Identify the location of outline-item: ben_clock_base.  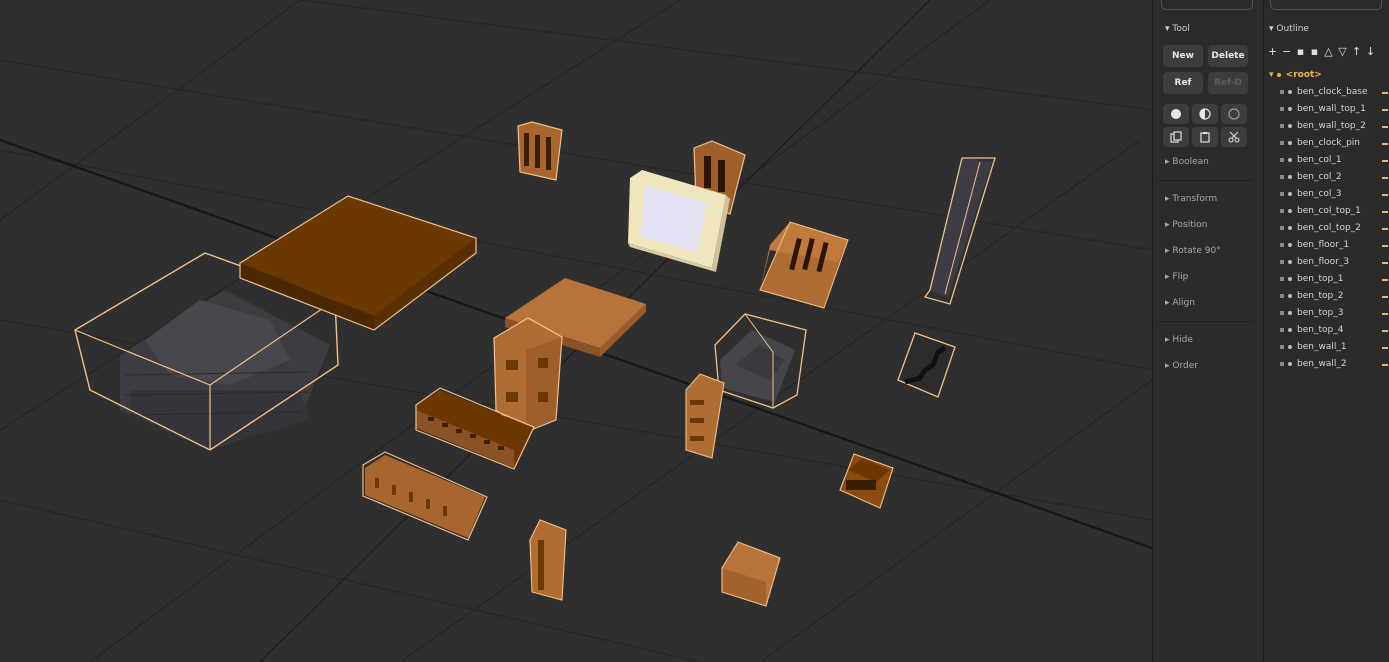
(1324, 92).